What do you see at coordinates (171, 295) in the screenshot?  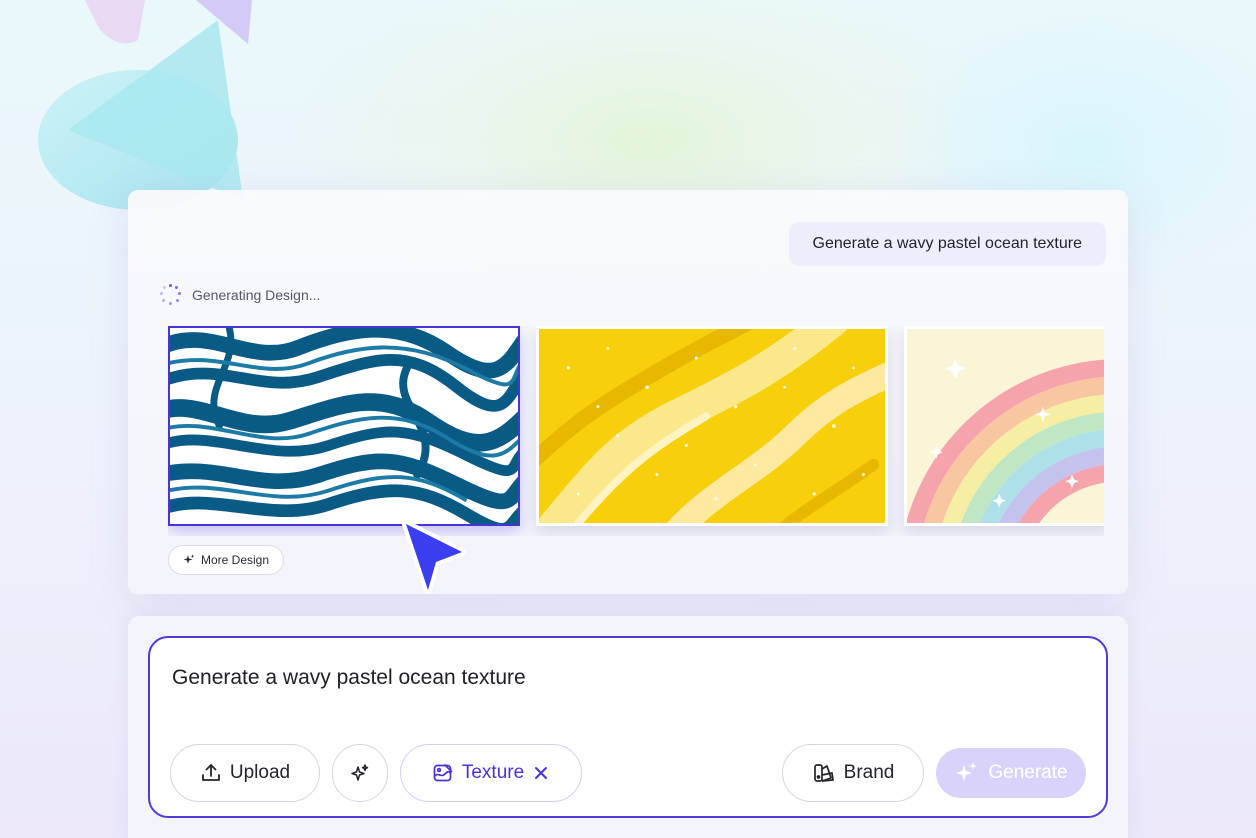 I see `loading-spinner-icon` at bounding box center [171, 295].